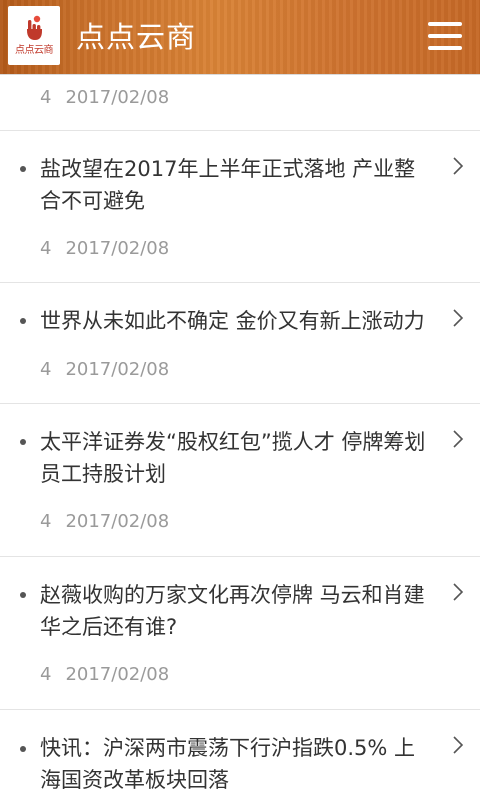 This screenshot has width=480, height=800. I want to click on news-title: 赵薇收购的万家文化再次停牌 马云和肖建华之后还有谁?, so click(232, 611).